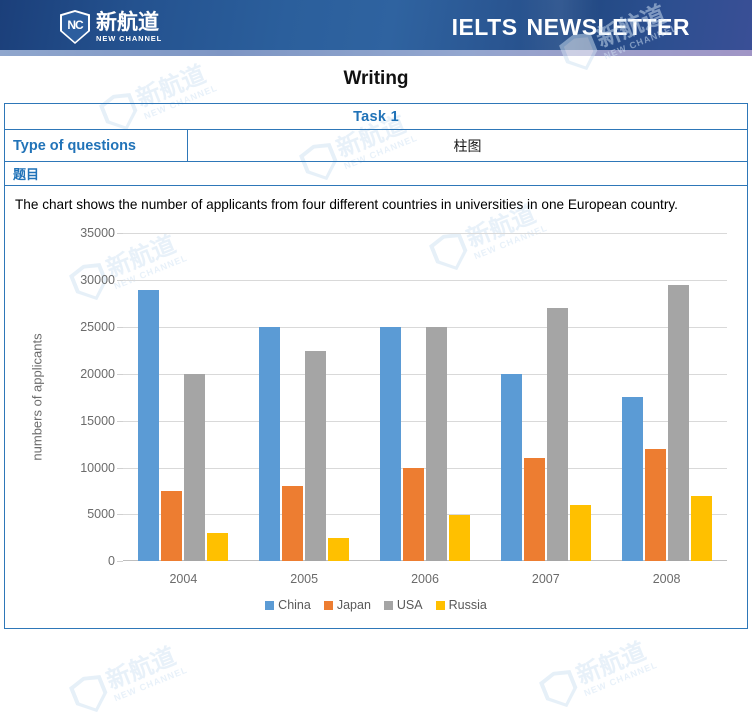 This screenshot has height=718, width=752. What do you see at coordinates (376, 28) in the screenshot?
I see `page-header: NC 新航道 NEW CHANNEL IELTS NEWSLETTER` at bounding box center [376, 28].